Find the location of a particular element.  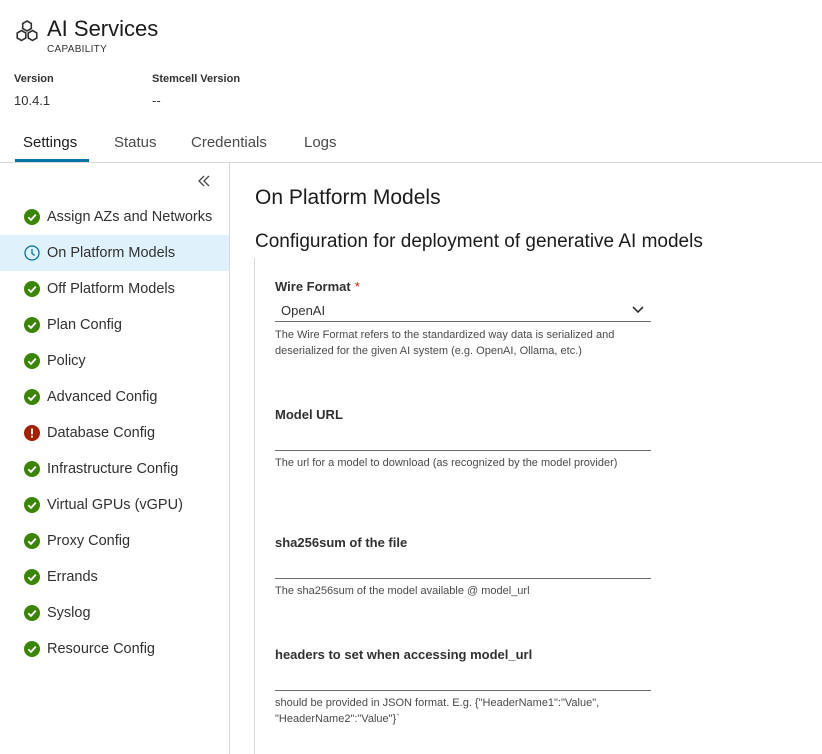

tab-logs: Logs is located at coordinates (320, 148).